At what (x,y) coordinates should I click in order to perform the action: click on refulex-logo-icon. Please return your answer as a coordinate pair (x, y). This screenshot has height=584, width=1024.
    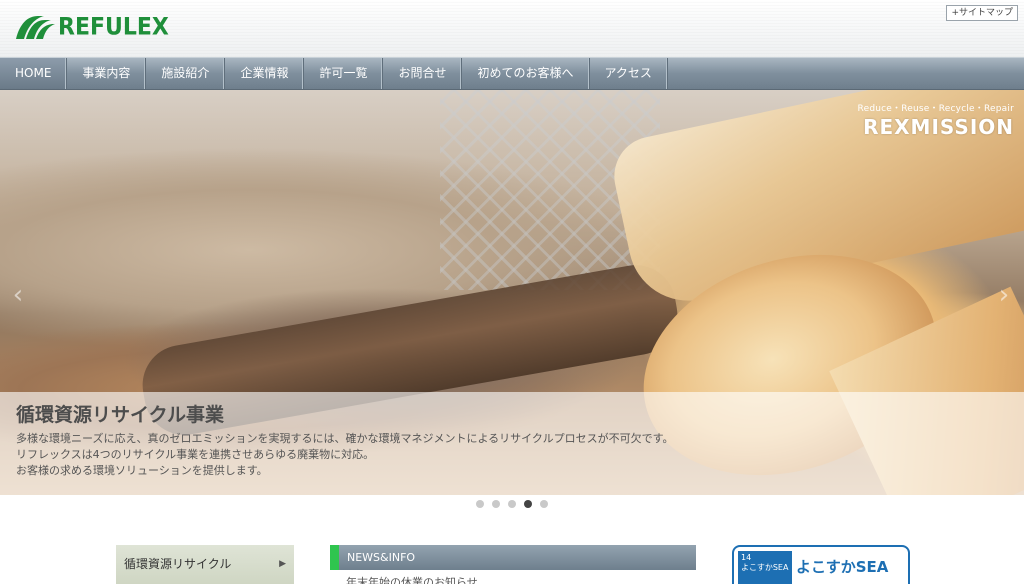
    Looking at the image, I should click on (35, 27).